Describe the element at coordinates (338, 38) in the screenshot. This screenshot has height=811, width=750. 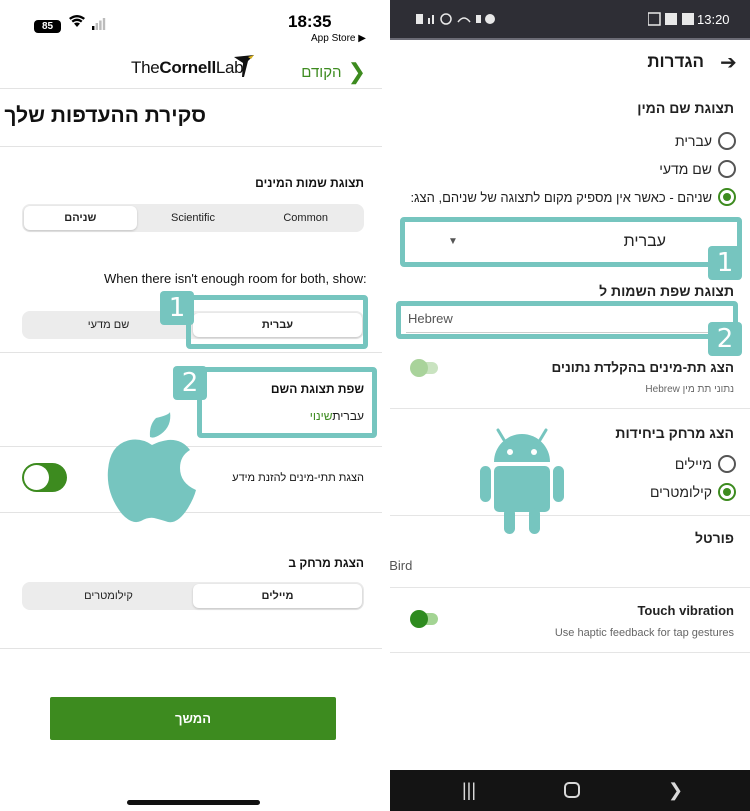
I see `back-to-app-store: App Store ▶` at that location.